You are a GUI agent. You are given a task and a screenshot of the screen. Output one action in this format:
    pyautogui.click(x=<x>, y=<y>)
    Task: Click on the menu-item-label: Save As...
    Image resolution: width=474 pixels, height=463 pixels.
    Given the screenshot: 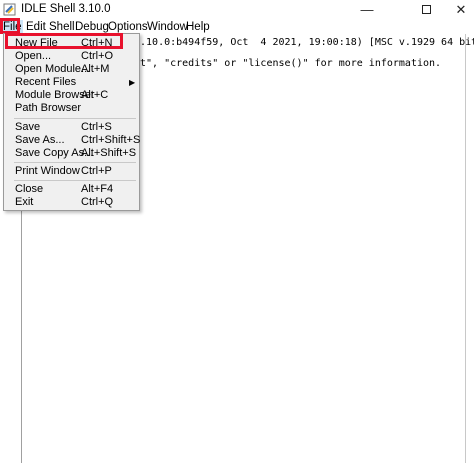 What is the action you would take?
    pyautogui.click(x=40, y=140)
    